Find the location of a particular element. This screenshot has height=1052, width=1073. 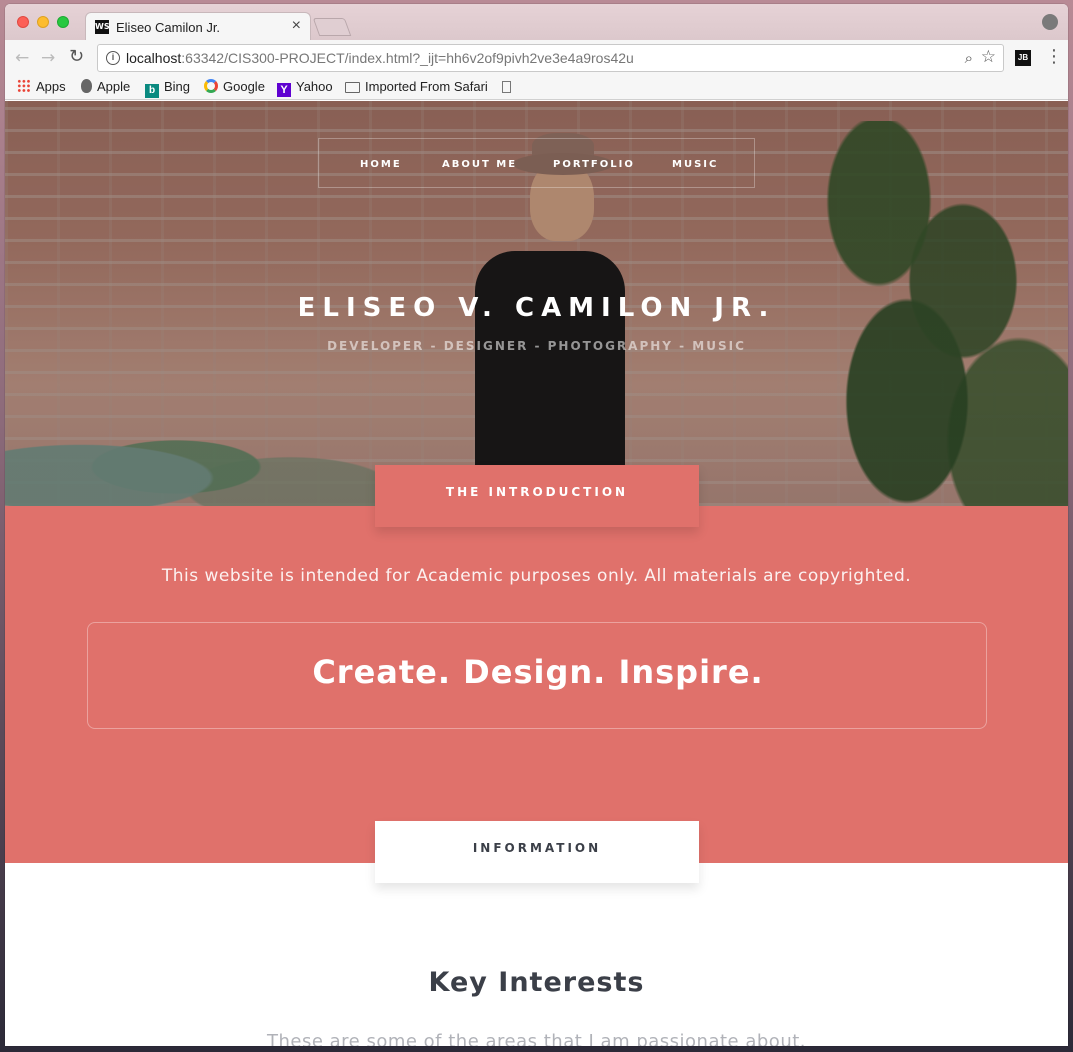

bookmark-bing: b Bing is located at coordinates (167, 88).